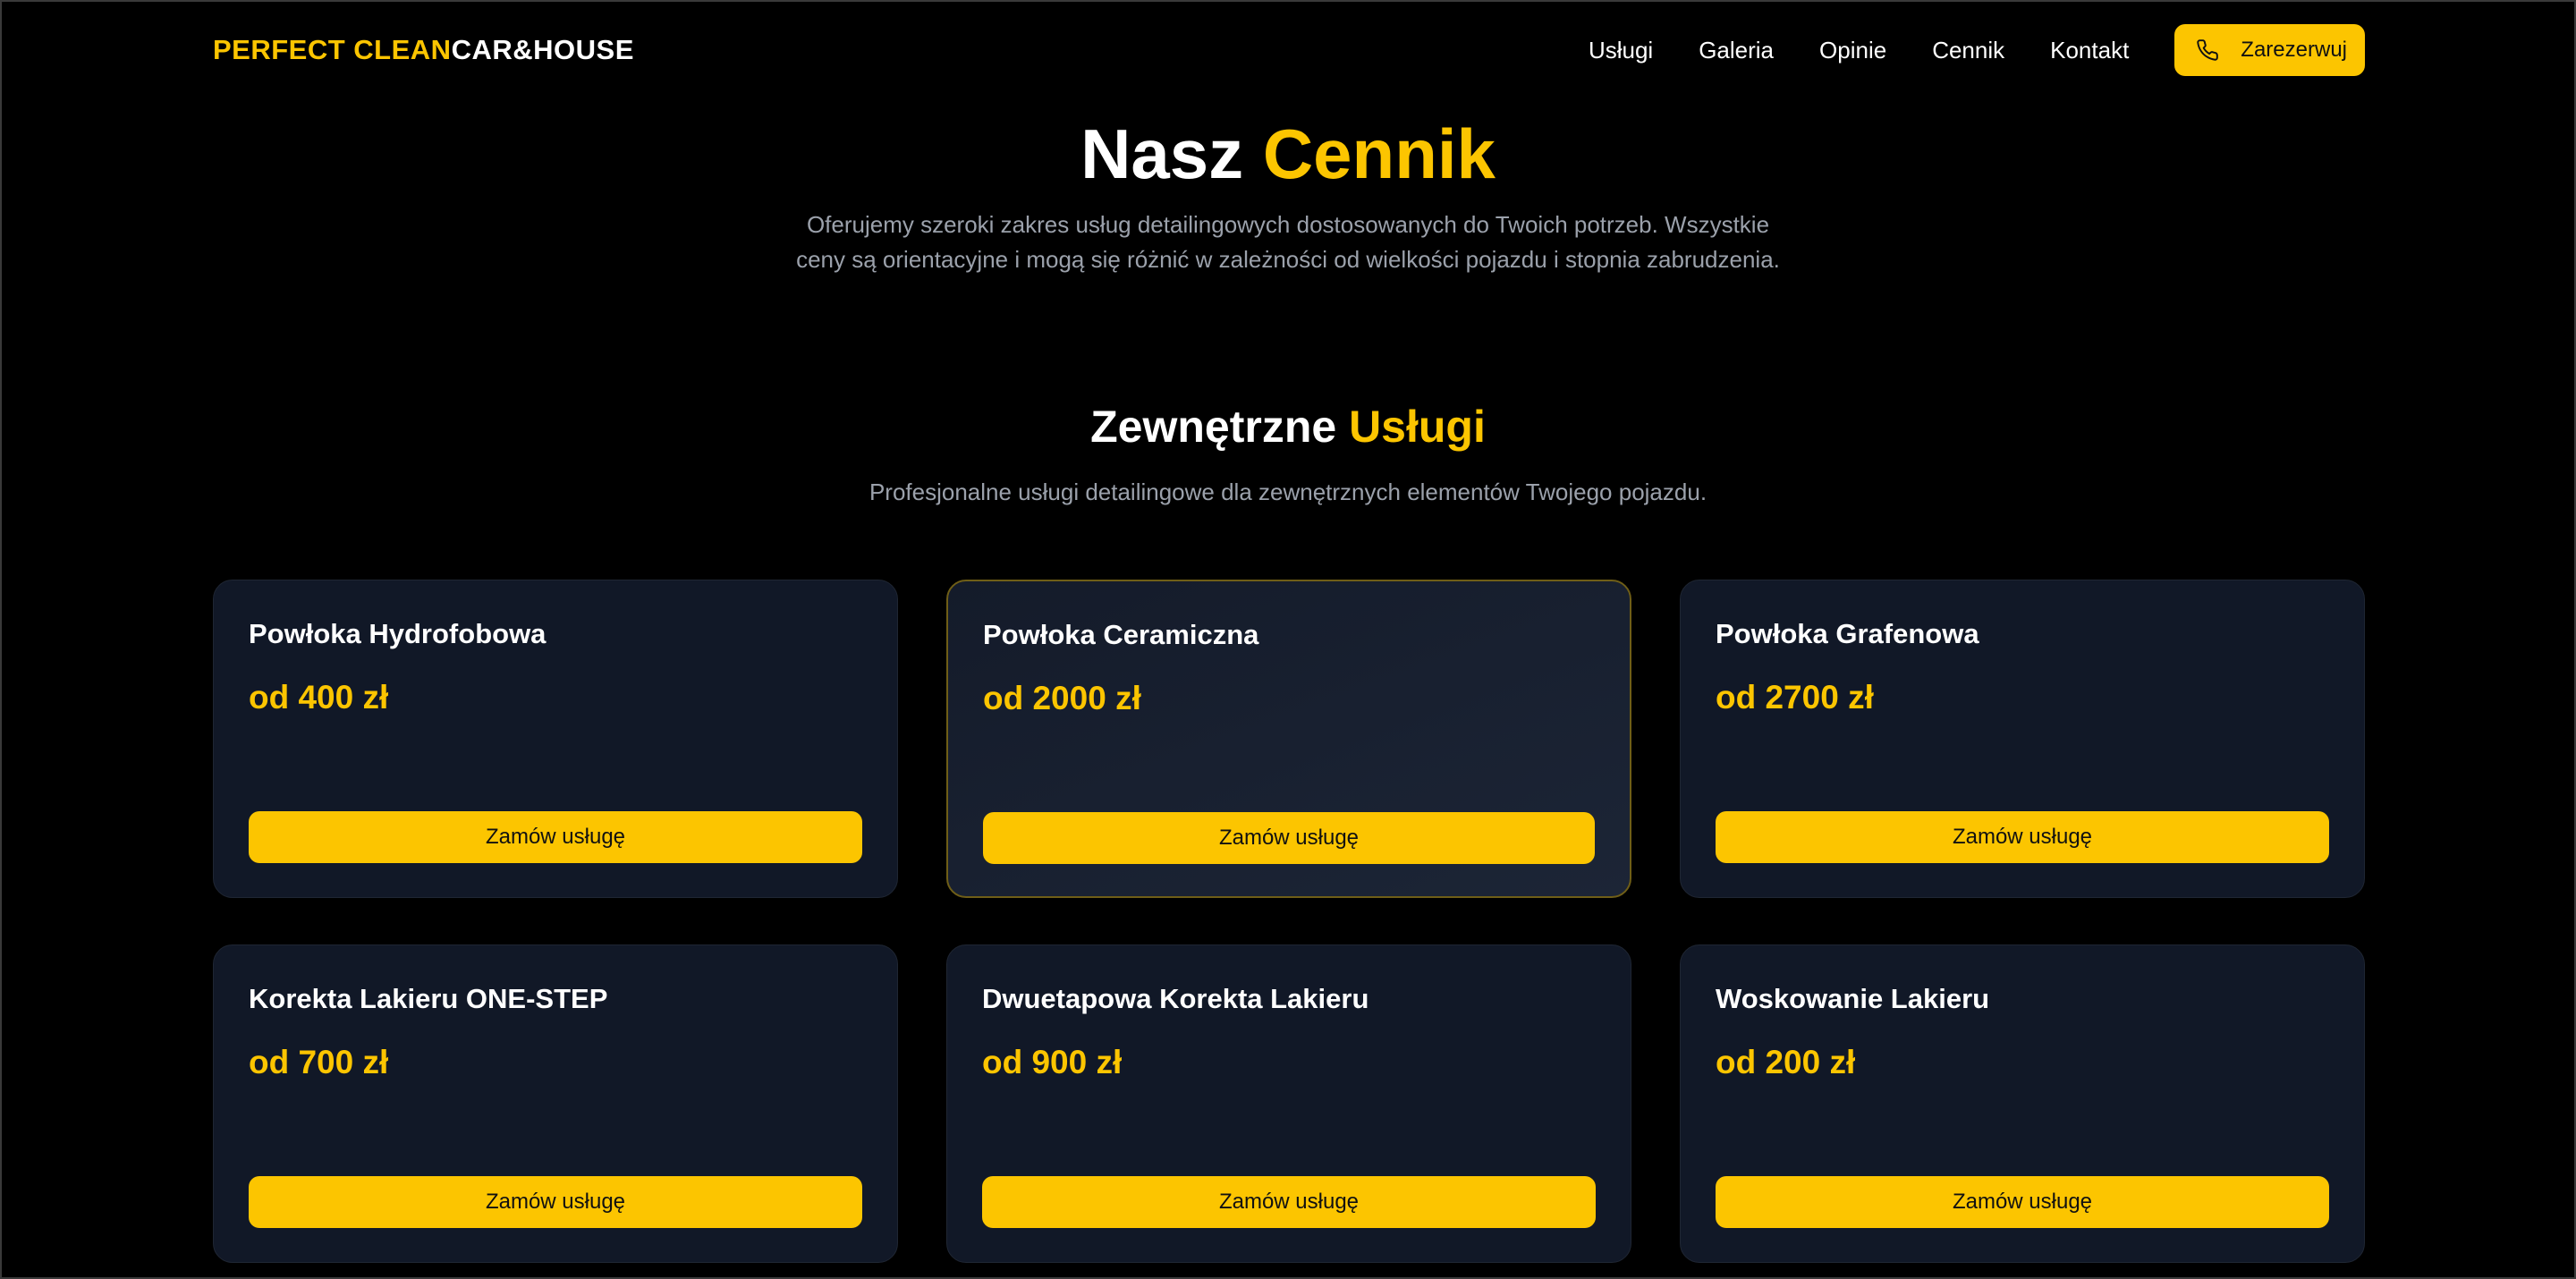 The height and width of the screenshot is (1279, 2576). Describe the element at coordinates (1968, 50) in the screenshot. I see `nav-link-cennik: Cennik` at that location.